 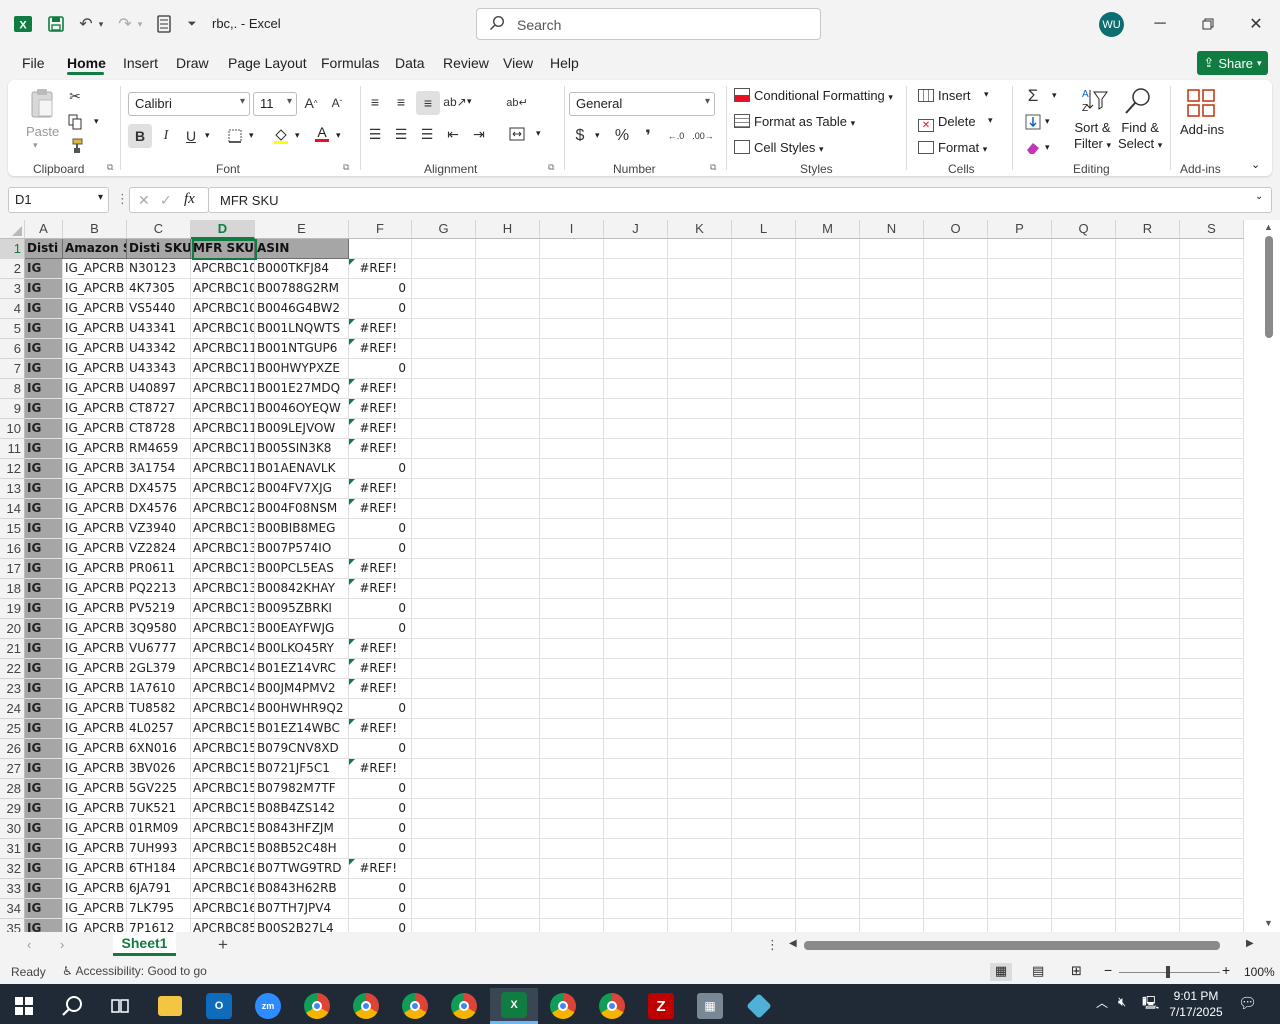 What do you see at coordinates (1084, 229) in the screenshot?
I see `column-header-q: Q` at bounding box center [1084, 229].